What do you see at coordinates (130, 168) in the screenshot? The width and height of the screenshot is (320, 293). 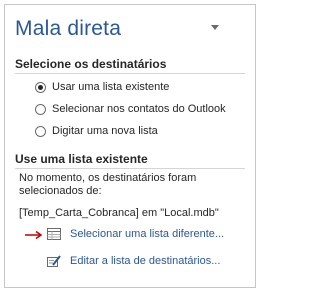 I see `existing-list-divider` at bounding box center [130, 168].